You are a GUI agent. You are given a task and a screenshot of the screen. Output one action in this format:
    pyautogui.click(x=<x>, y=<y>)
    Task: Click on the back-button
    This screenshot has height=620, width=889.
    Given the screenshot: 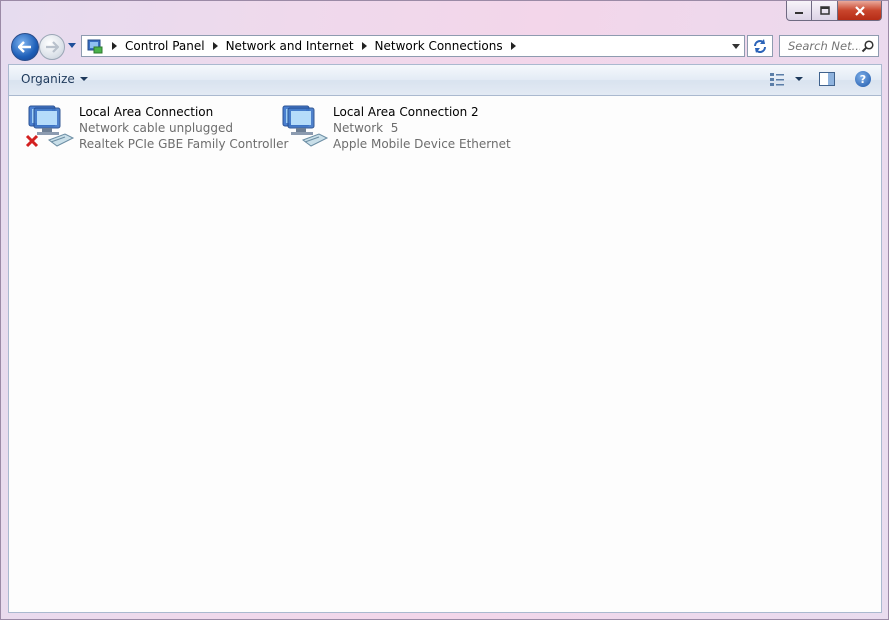 What is the action you would take?
    pyautogui.click(x=25, y=47)
    